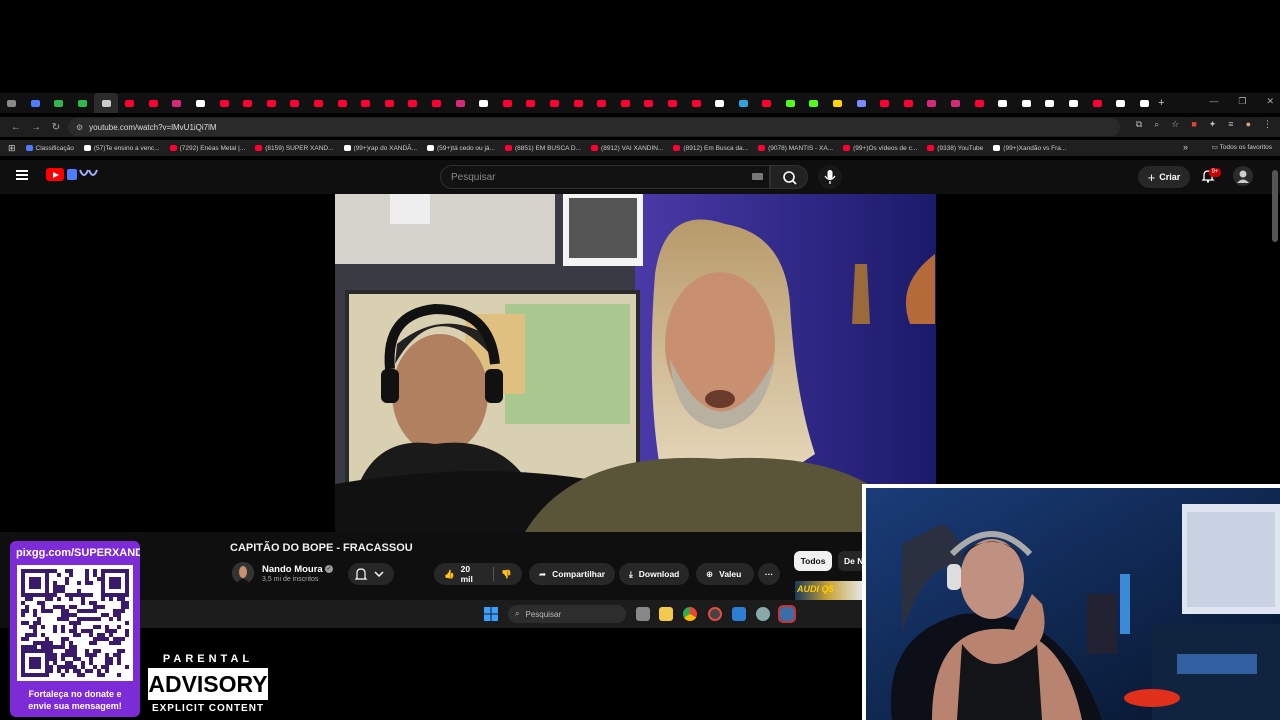 This screenshot has height=720, width=1280. What do you see at coordinates (1175, 124) in the screenshot?
I see `star-icon: ☆` at bounding box center [1175, 124].